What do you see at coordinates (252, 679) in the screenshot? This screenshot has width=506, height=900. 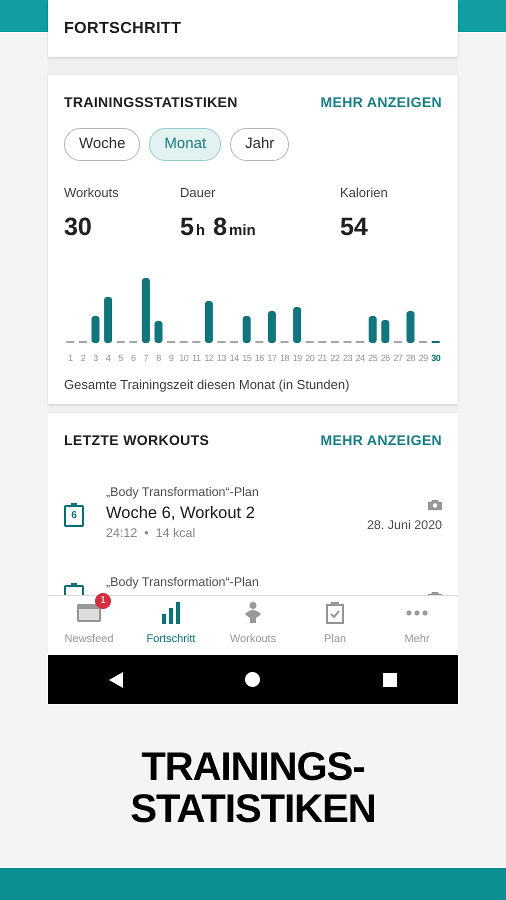 I see `home-icon` at bounding box center [252, 679].